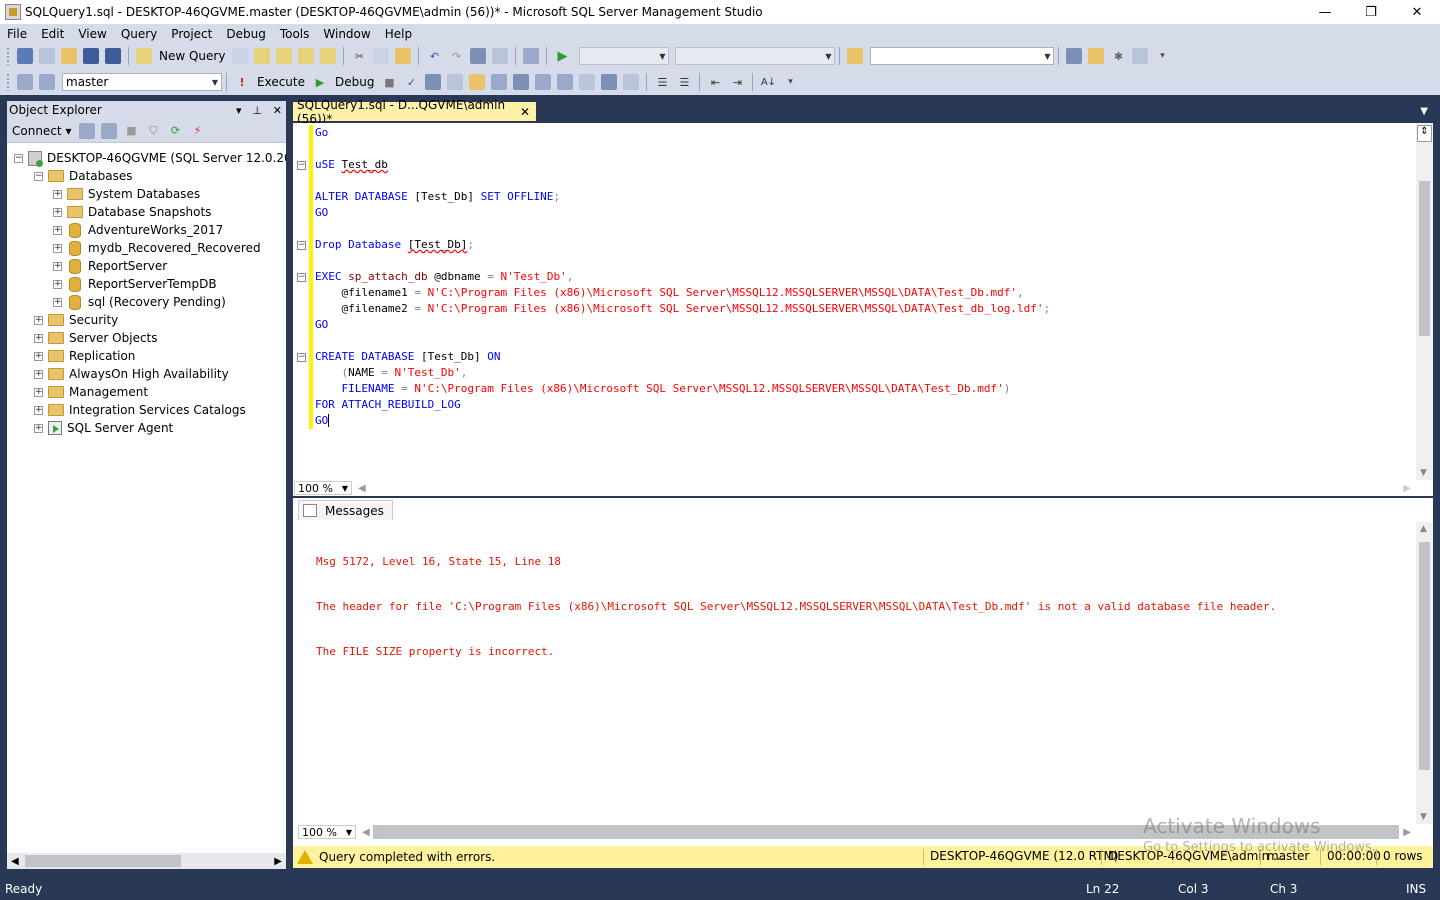  Describe the element at coordinates (531, 56) in the screenshot. I see `activity-monitor-icon` at that location.